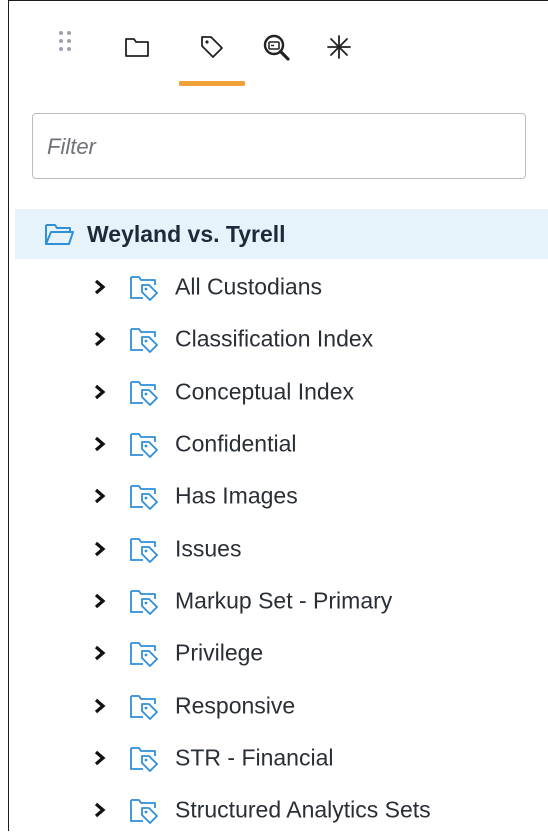 The width and height of the screenshot is (548, 836). I want to click on tree-item: Has Images, so click(278, 496).